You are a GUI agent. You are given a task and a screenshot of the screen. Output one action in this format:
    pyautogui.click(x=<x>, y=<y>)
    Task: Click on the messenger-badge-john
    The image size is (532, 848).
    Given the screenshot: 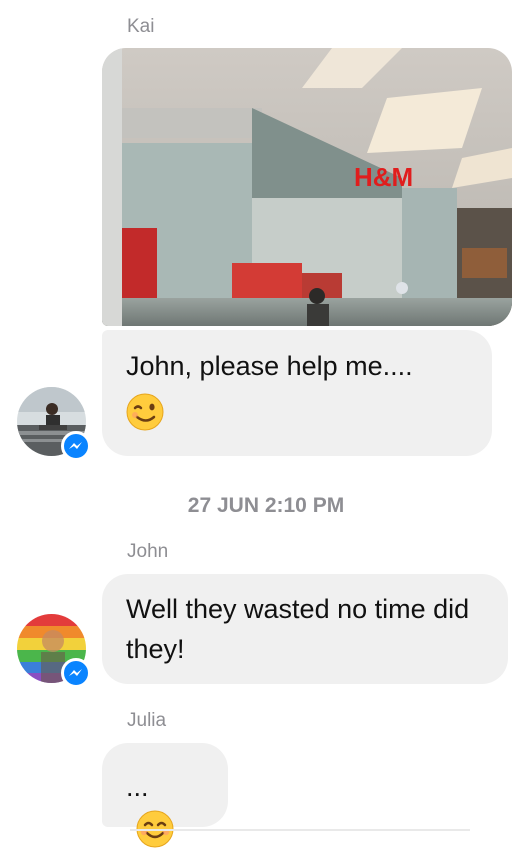 What is the action you would take?
    pyautogui.click(x=76, y=673)
    